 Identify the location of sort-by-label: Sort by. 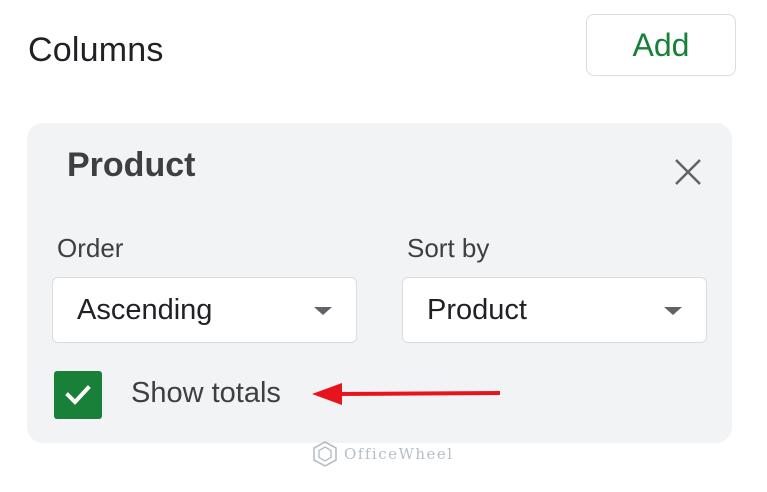
(448, 248).